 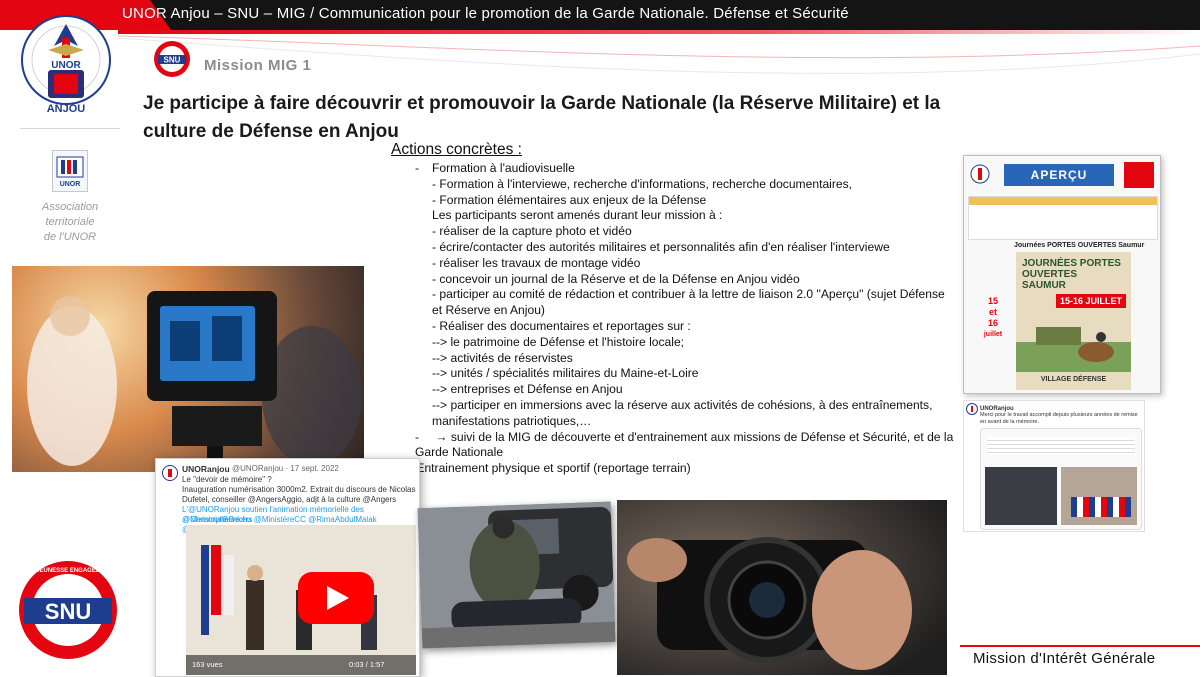 What do you see at coordinates (1080, 646) in the screenshot?
I see `footer-line` at bounding box center [1080, 646].